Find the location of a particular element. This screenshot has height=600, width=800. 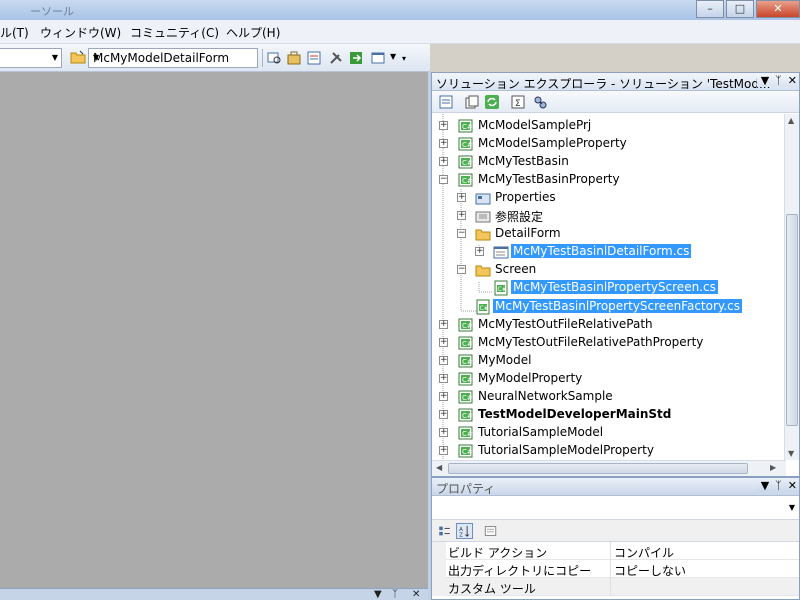

tree-item-label: Screen is located at coordinates (516, 269).